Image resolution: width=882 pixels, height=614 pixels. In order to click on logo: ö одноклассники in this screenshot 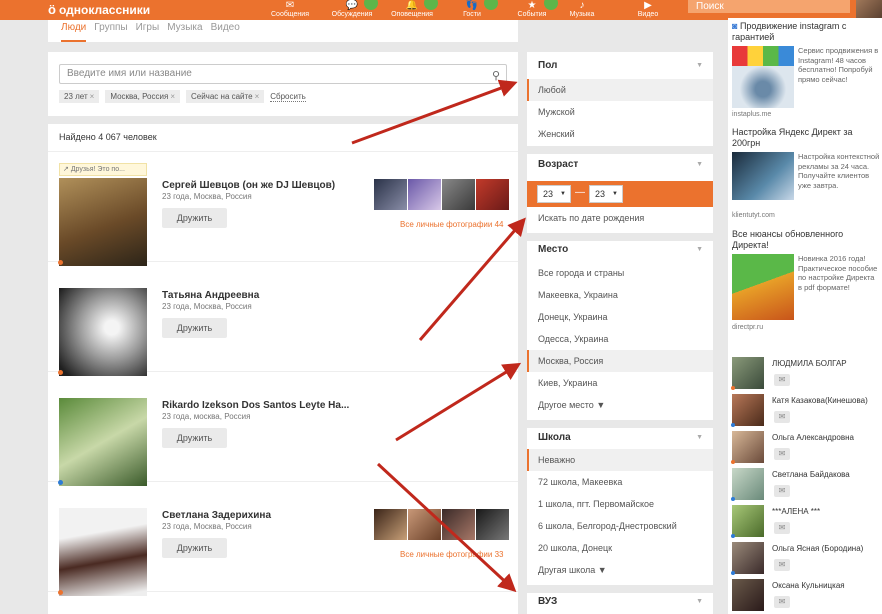, I will do `click(99, 9)`.